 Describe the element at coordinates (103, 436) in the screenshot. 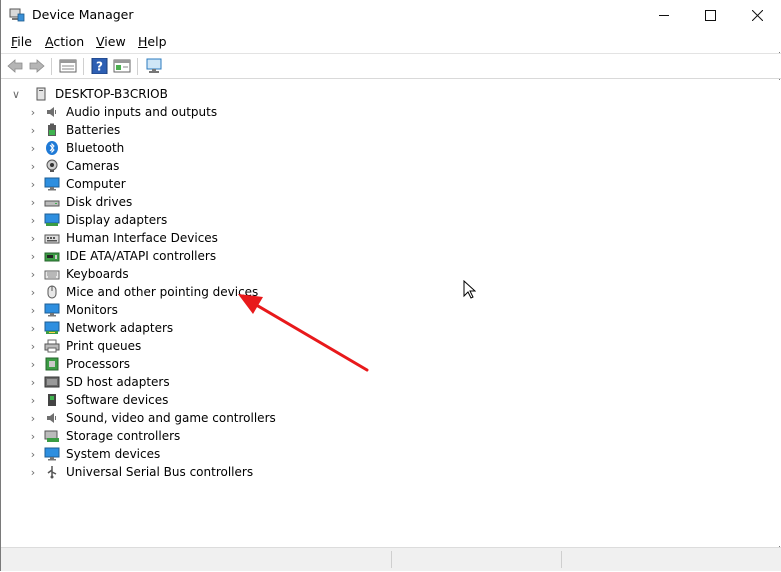

I see `tree-item: › Storage controllers` at that location.